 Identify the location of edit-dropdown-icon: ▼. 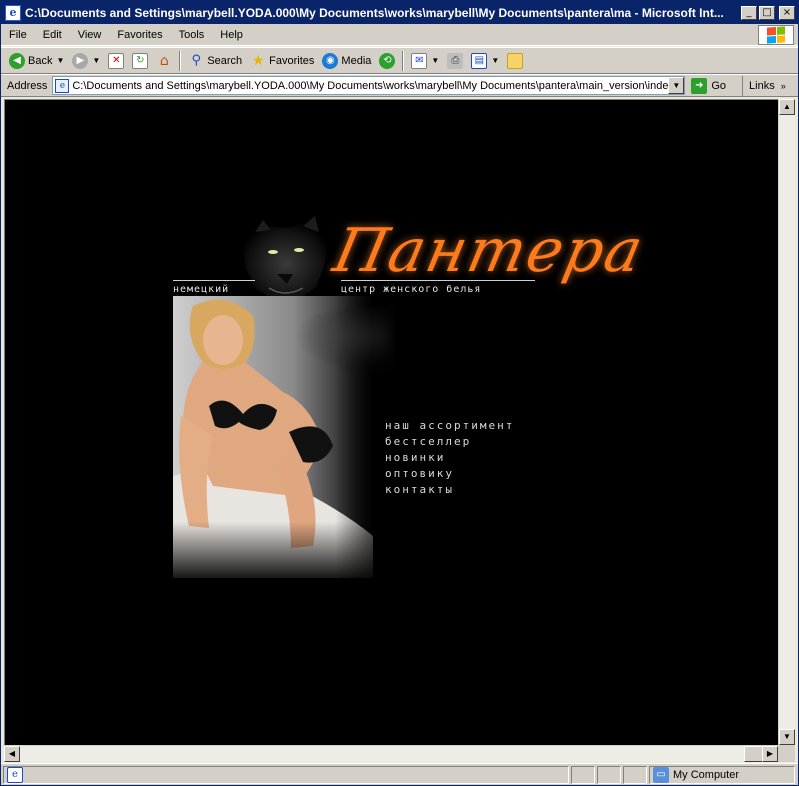
(495, 60).